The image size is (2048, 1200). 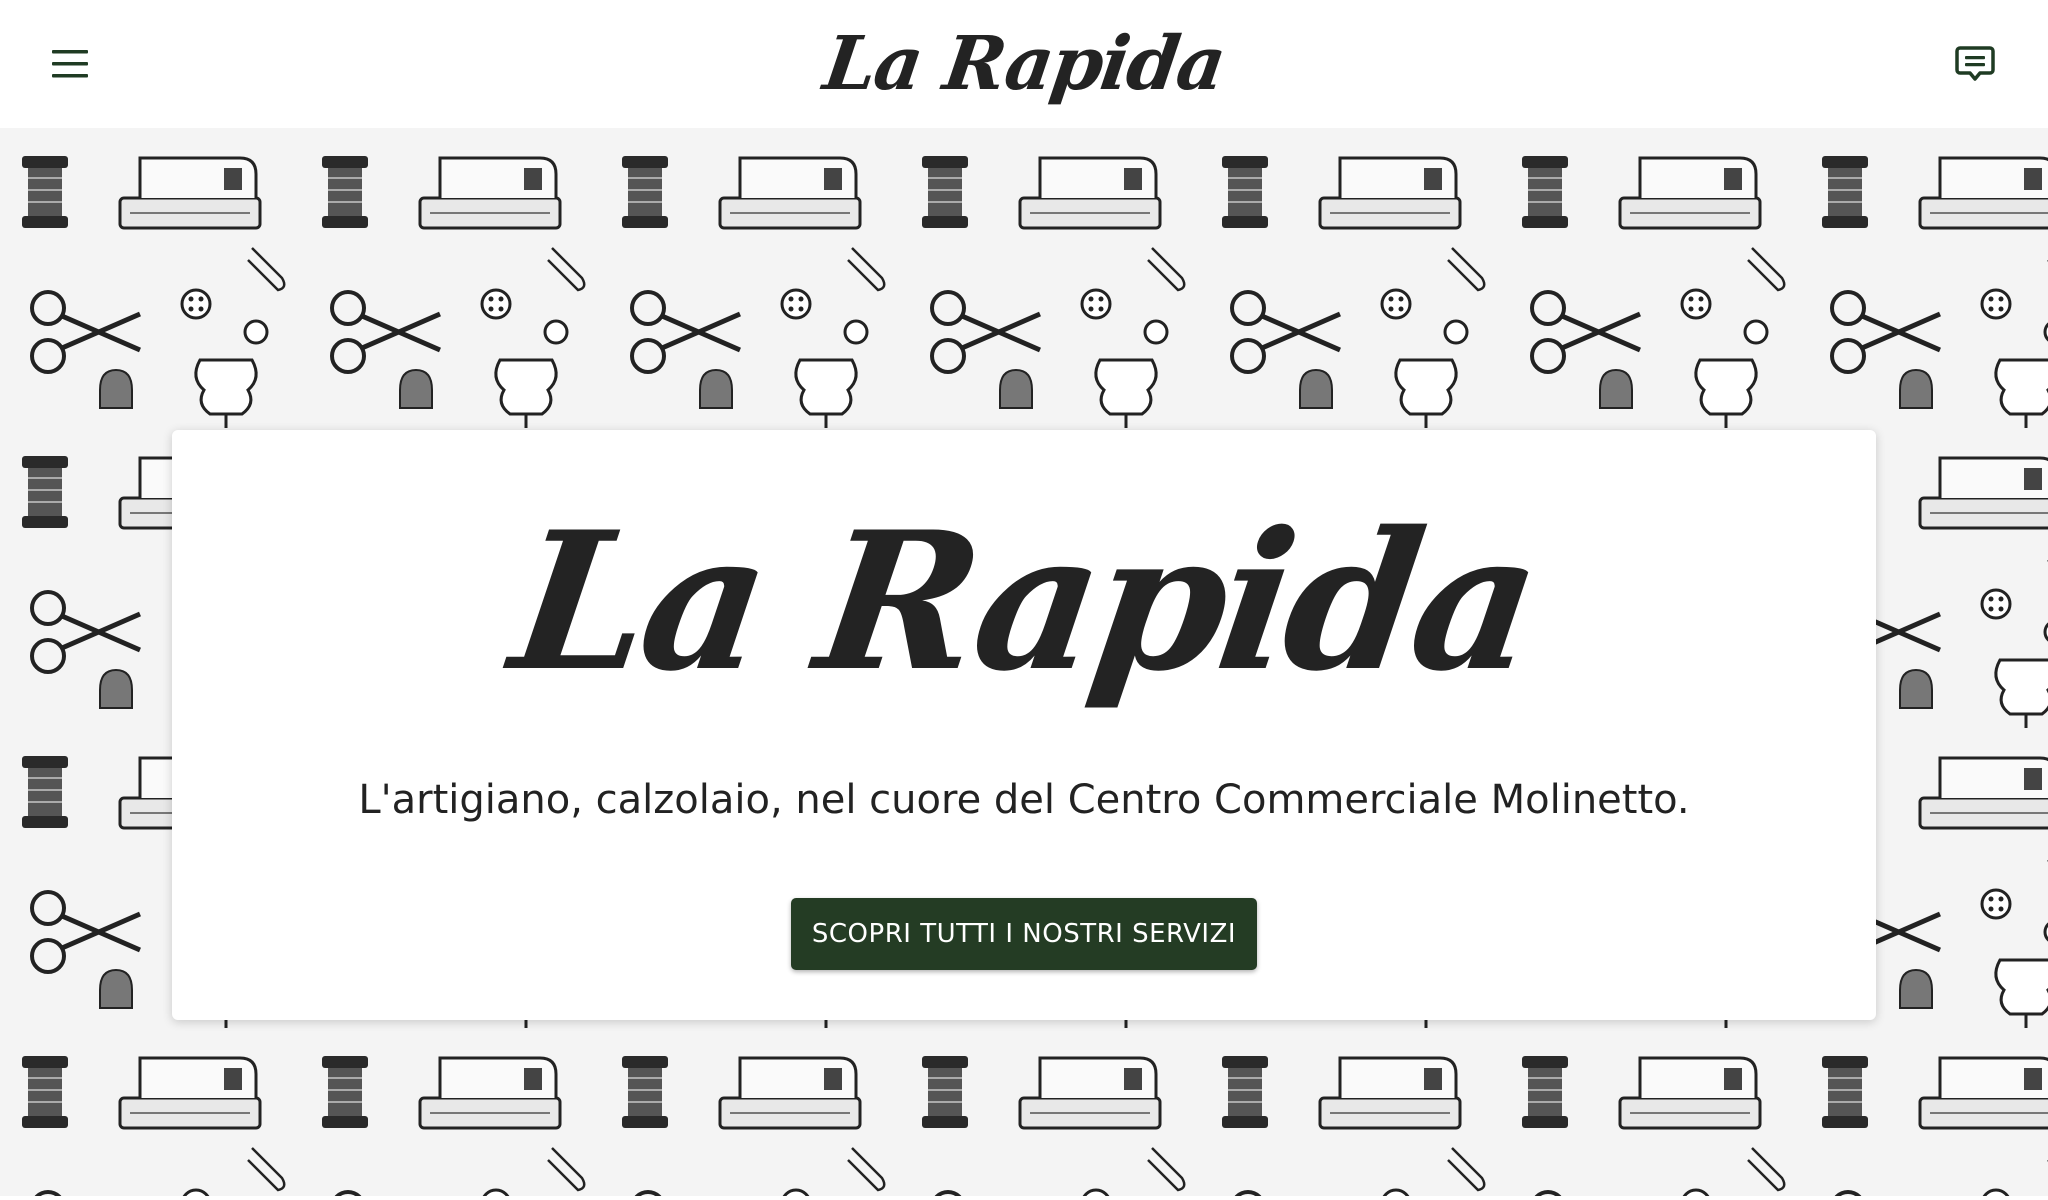 I want to click on site-header: La Rapida, so click(x=1024, y=64).